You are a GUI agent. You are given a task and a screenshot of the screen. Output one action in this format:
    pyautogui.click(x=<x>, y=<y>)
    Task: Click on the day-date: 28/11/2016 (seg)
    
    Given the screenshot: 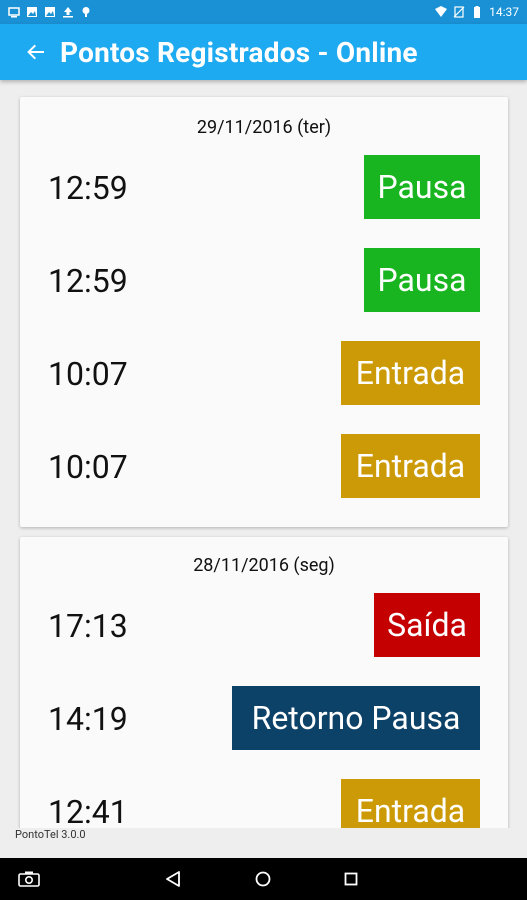 What is the action you would take?
    pyautogui.click(x=264, y=565)
    